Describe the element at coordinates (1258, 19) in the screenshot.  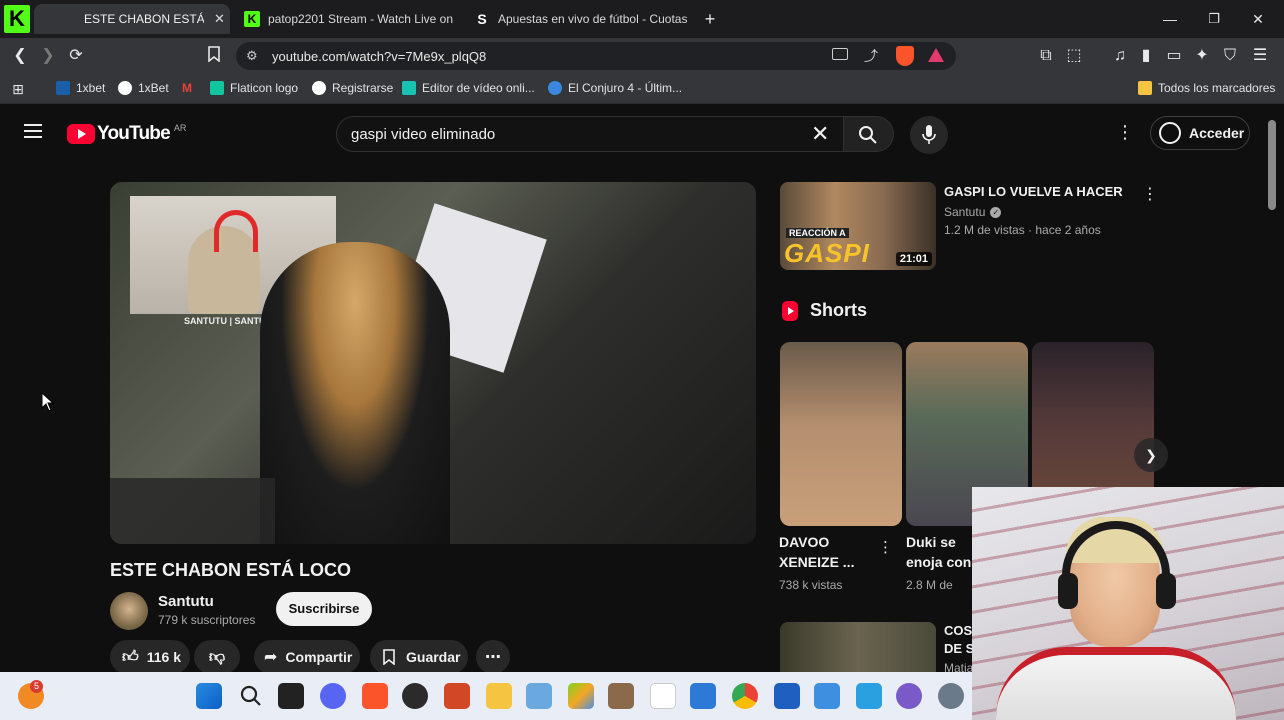
I see `close-window-button: ✕` at that location.